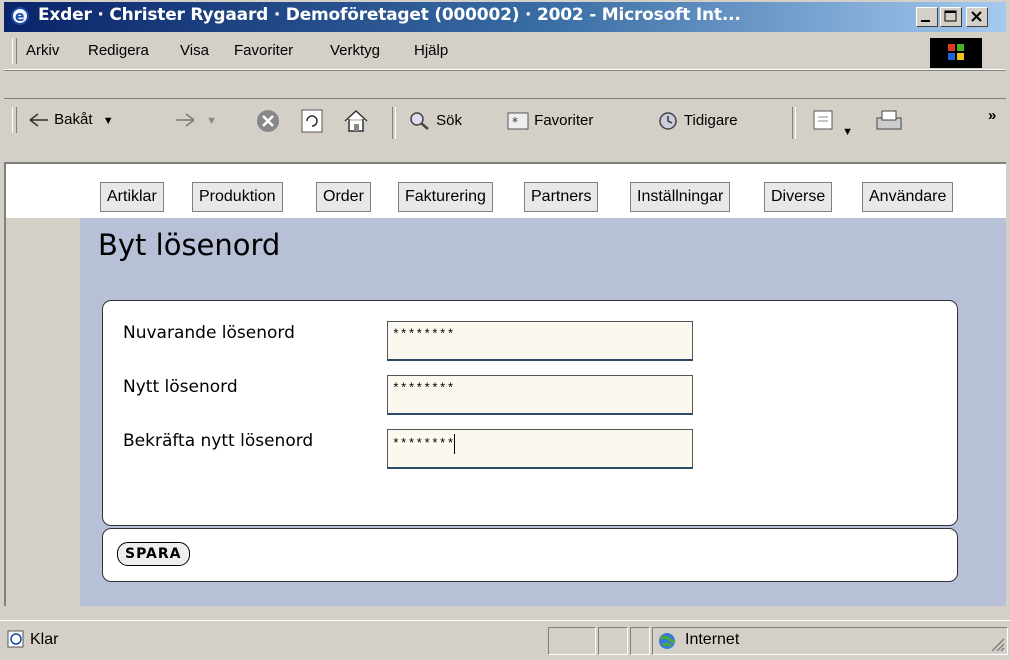  What do you see at coordinates (153, 554) in the screenshot?
I see `save-button: SPARA` at bounding box center [153, 554].